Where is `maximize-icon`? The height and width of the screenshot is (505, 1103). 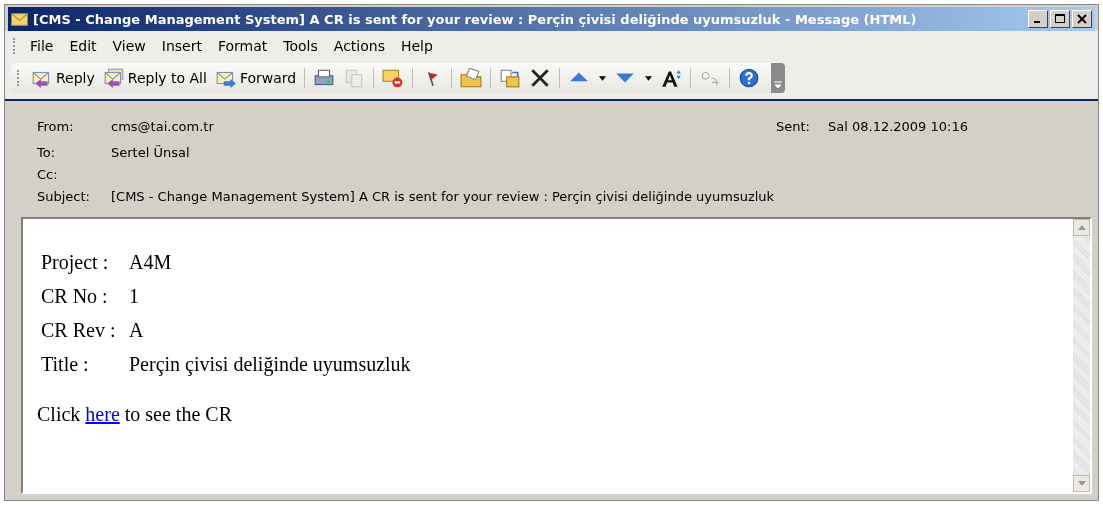 maximize-icon is located at coordinates (1060, 19).